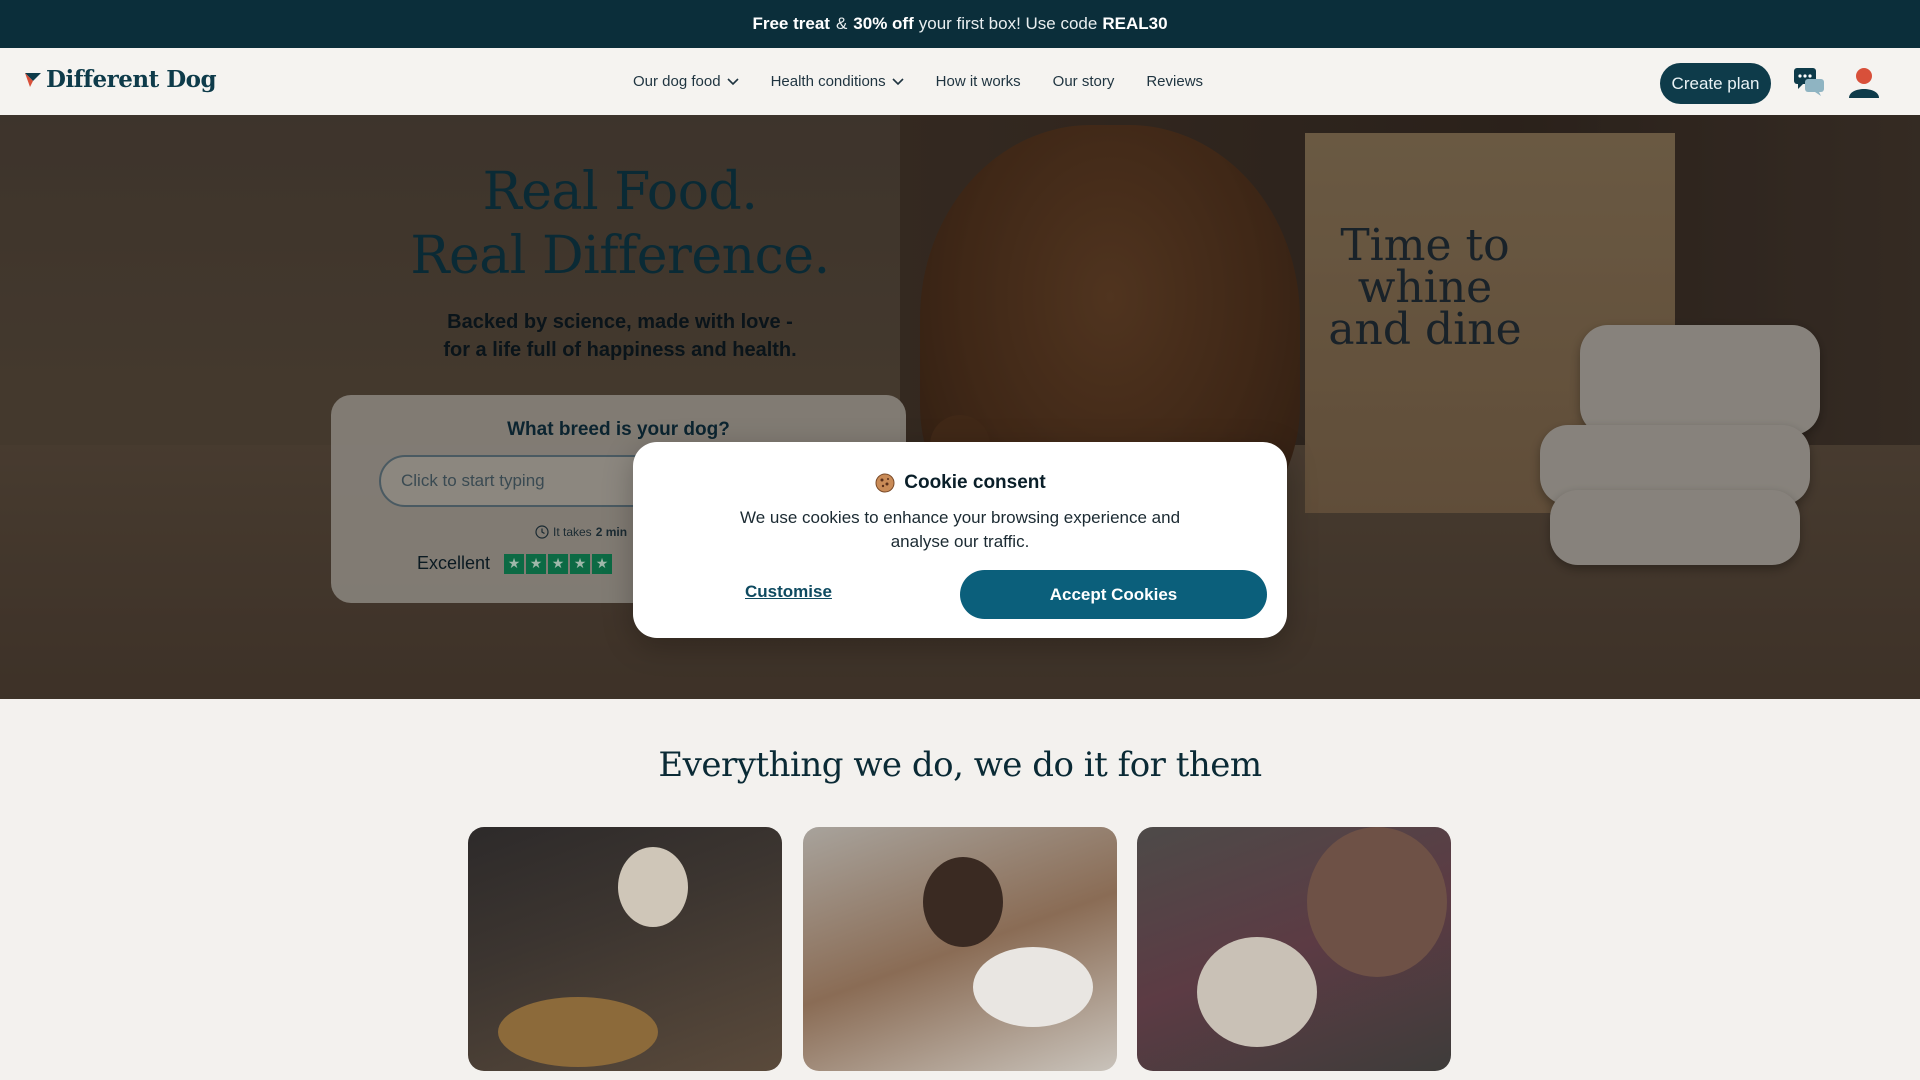 The image size is (1920, 1080). Describe the element at coordinates (1135, 23) in the screenshot. I see `promo-code: REAL30` at that location.